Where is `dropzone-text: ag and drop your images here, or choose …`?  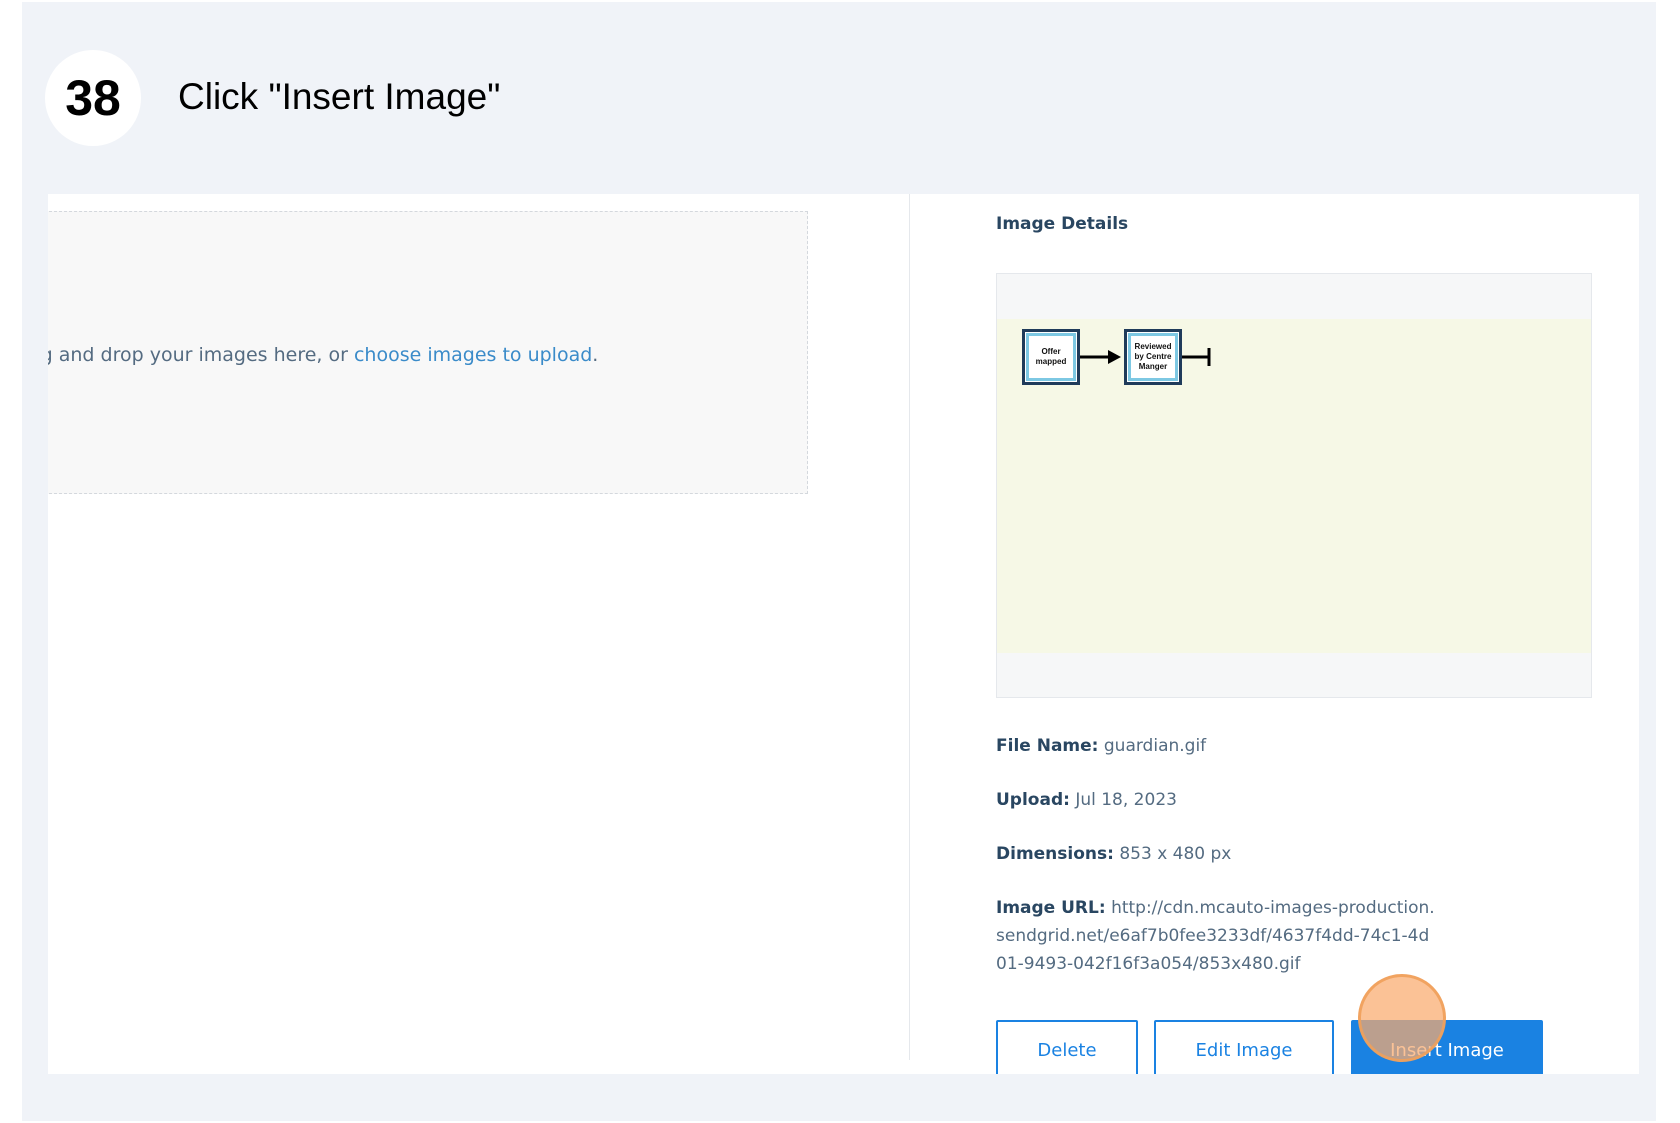
dropzone-text: ag and drop your images here, or choose … is located at coordinates (323, 355).